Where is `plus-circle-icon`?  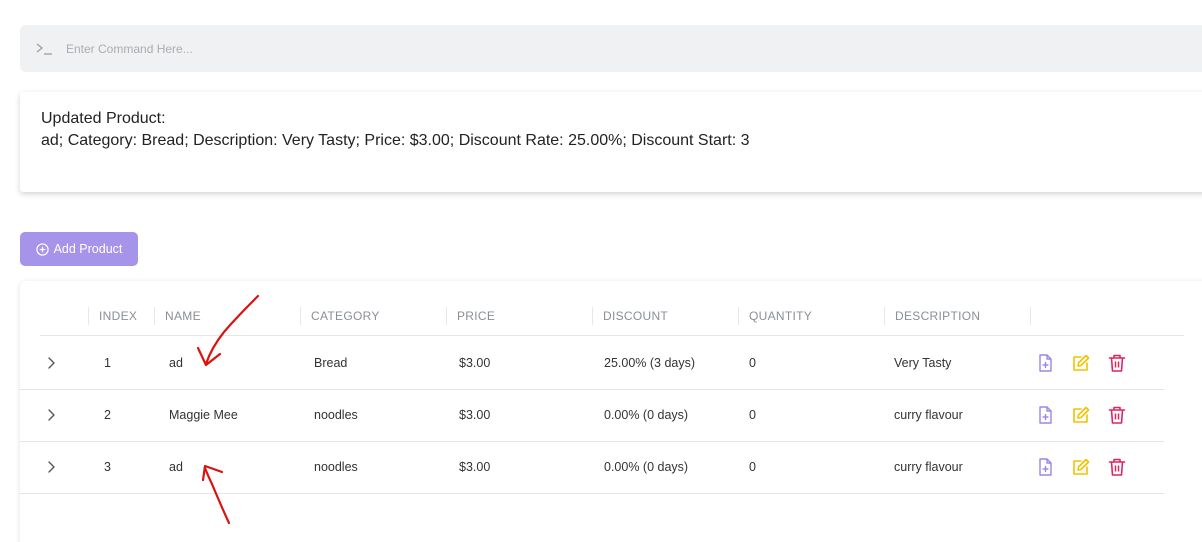
plus-circle-icon is located at coordinates (42, 249).